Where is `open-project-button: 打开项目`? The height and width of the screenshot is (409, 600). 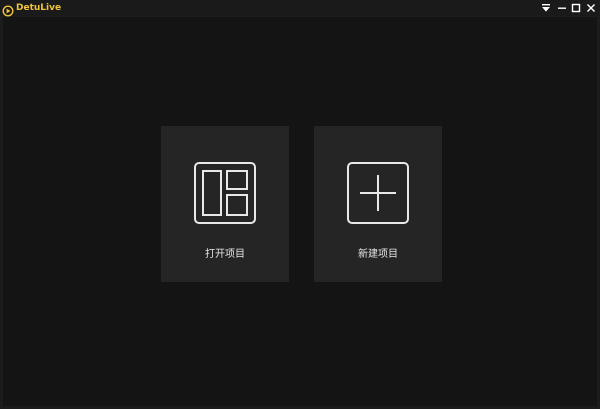
open-project-button: 打开项目 is located at coordinates (225, 204).